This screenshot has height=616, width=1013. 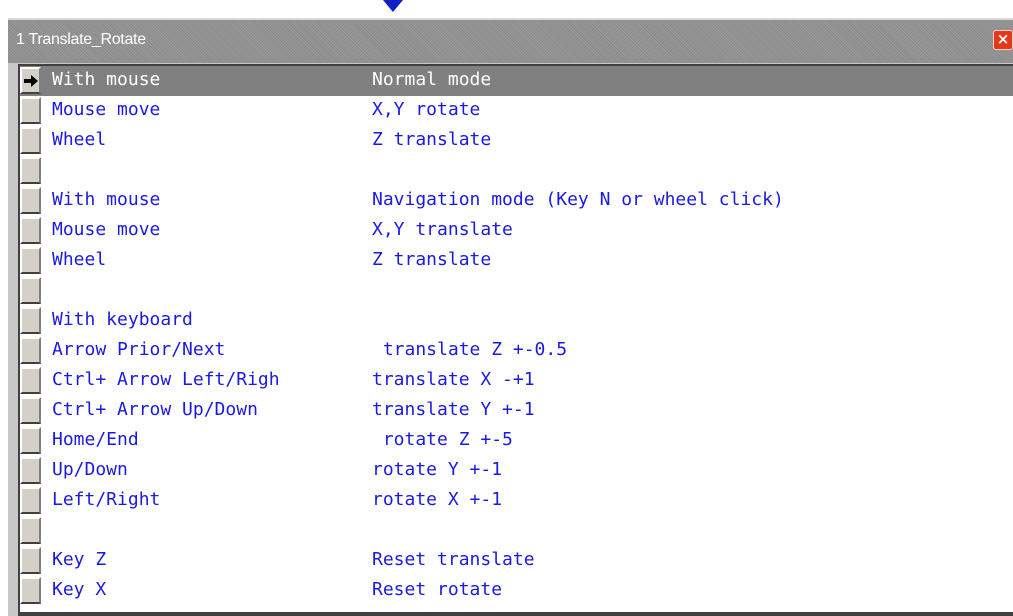 What do you see at coordinates (437, 469) in the screenshot?
I see `action-cell: rotate Y +-1` at bounding box center [437, 469].